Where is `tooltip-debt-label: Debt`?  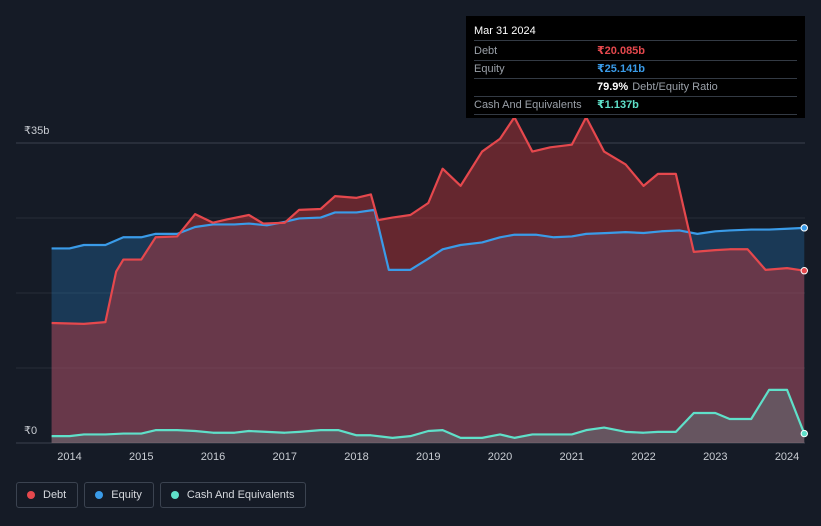 tooltip-debt-label: Debt is located at coordinates (486, 51).